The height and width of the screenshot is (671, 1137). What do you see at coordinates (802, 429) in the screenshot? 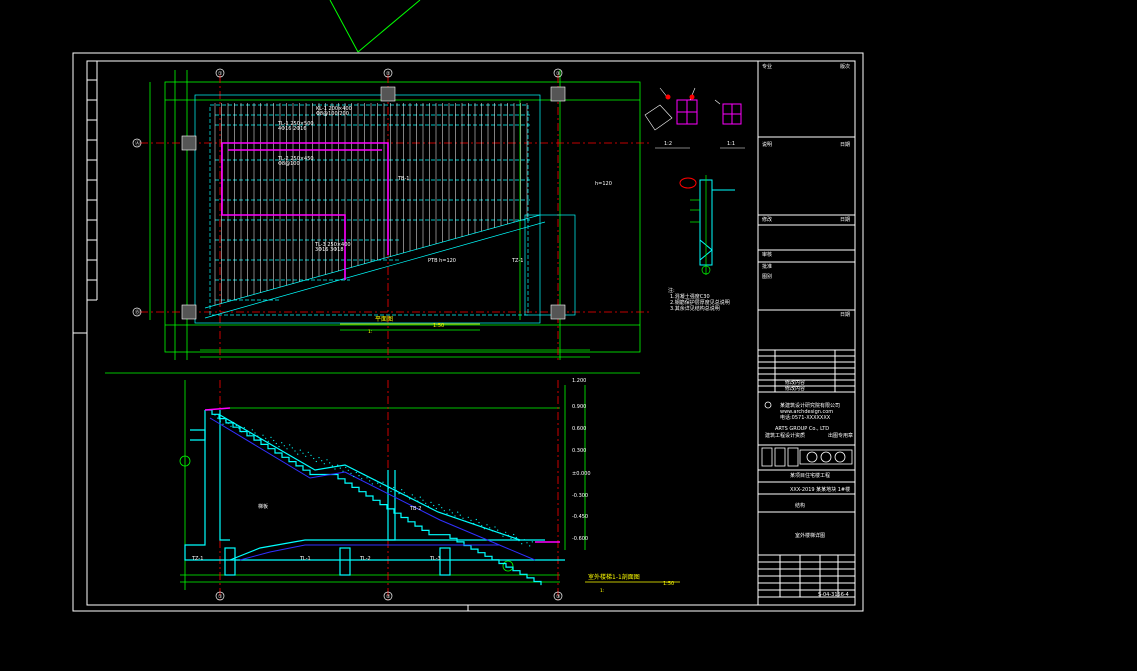
I see `company-english-name: ARTS GROUP Co., LTD` at bounding box center [802, 429].